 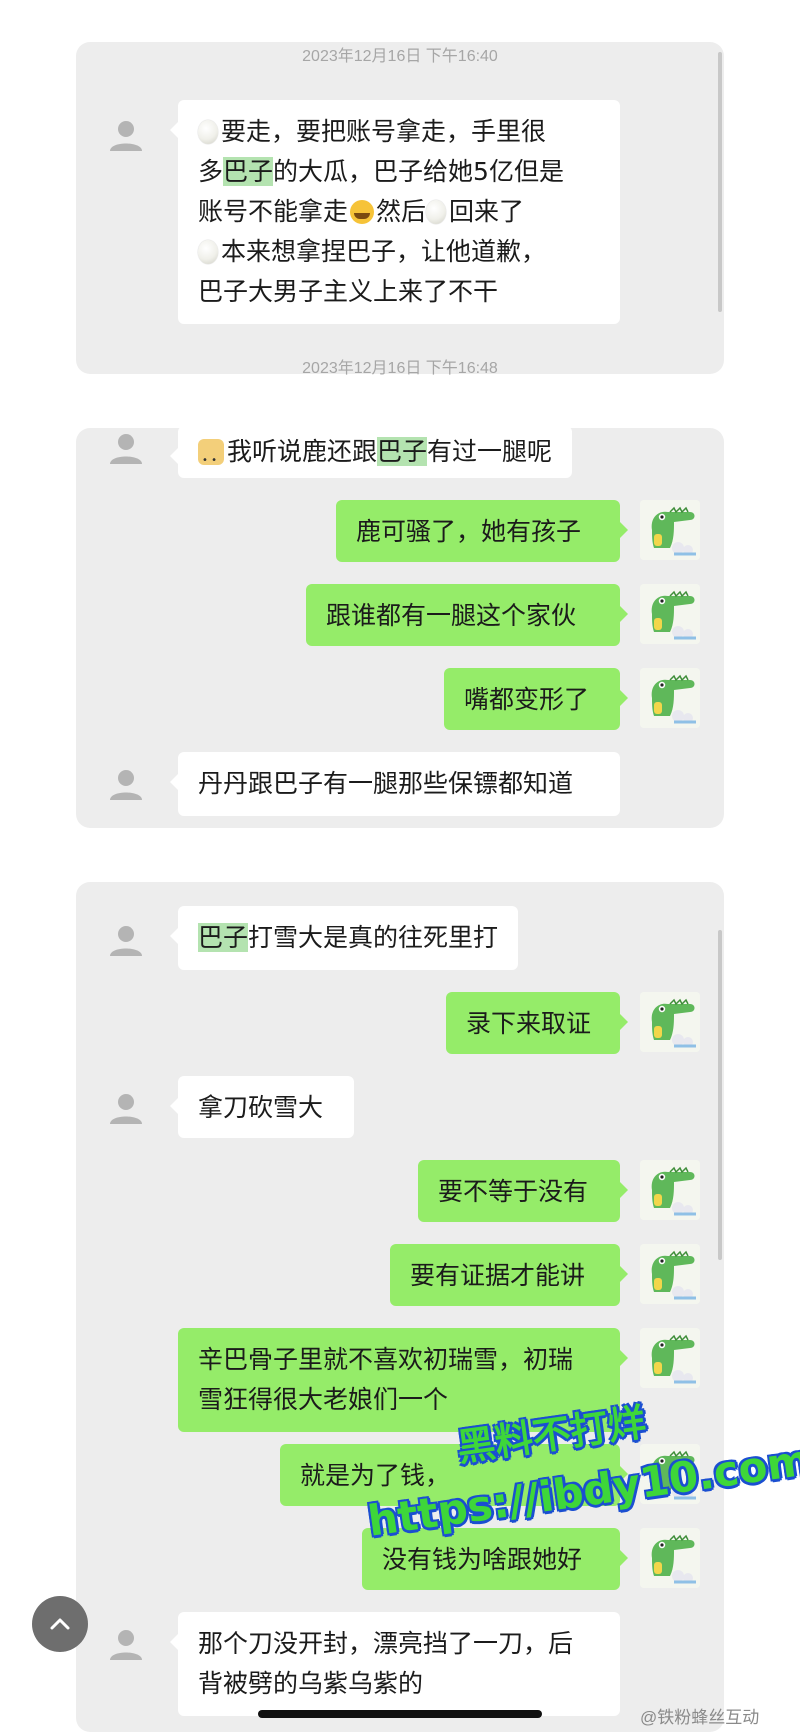 What do you see at coordinates (395, 1664) in the screenshot?
I see `message-bubble-incoming: 那个刀没开封，漂亮挡了一刀，后 背被劈的乌紫乌紫的` at bounding box center [395, 1664].